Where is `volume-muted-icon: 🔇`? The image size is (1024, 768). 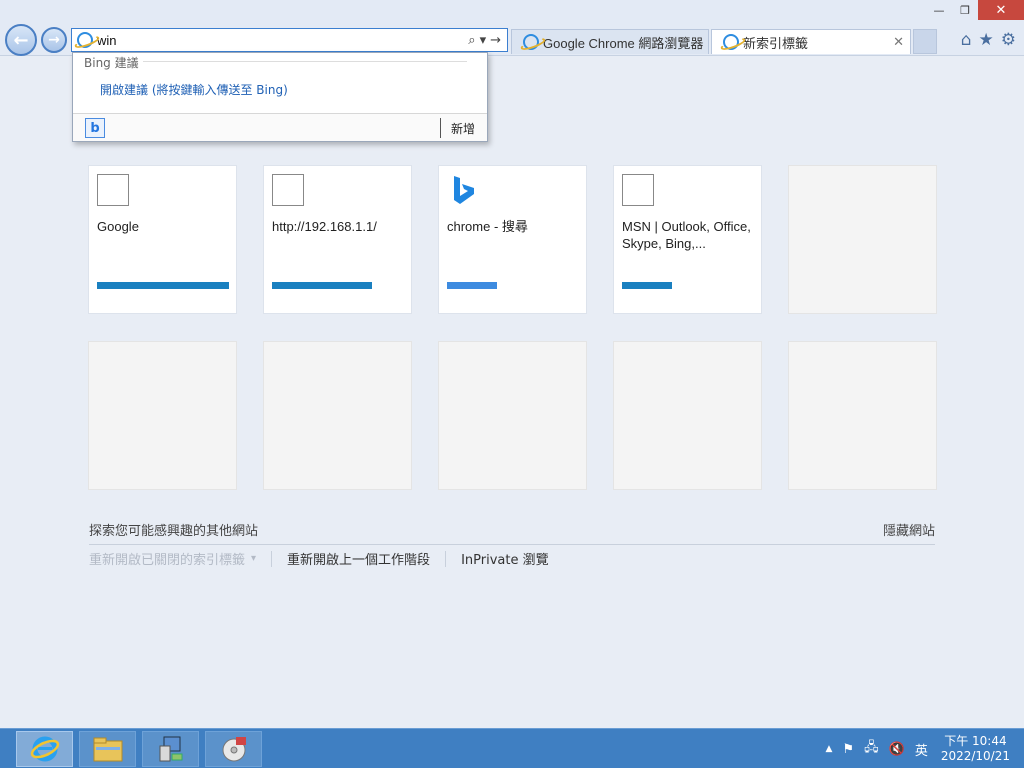
volume-muted-icon: 🔇 is located at coordinates (897, 749).